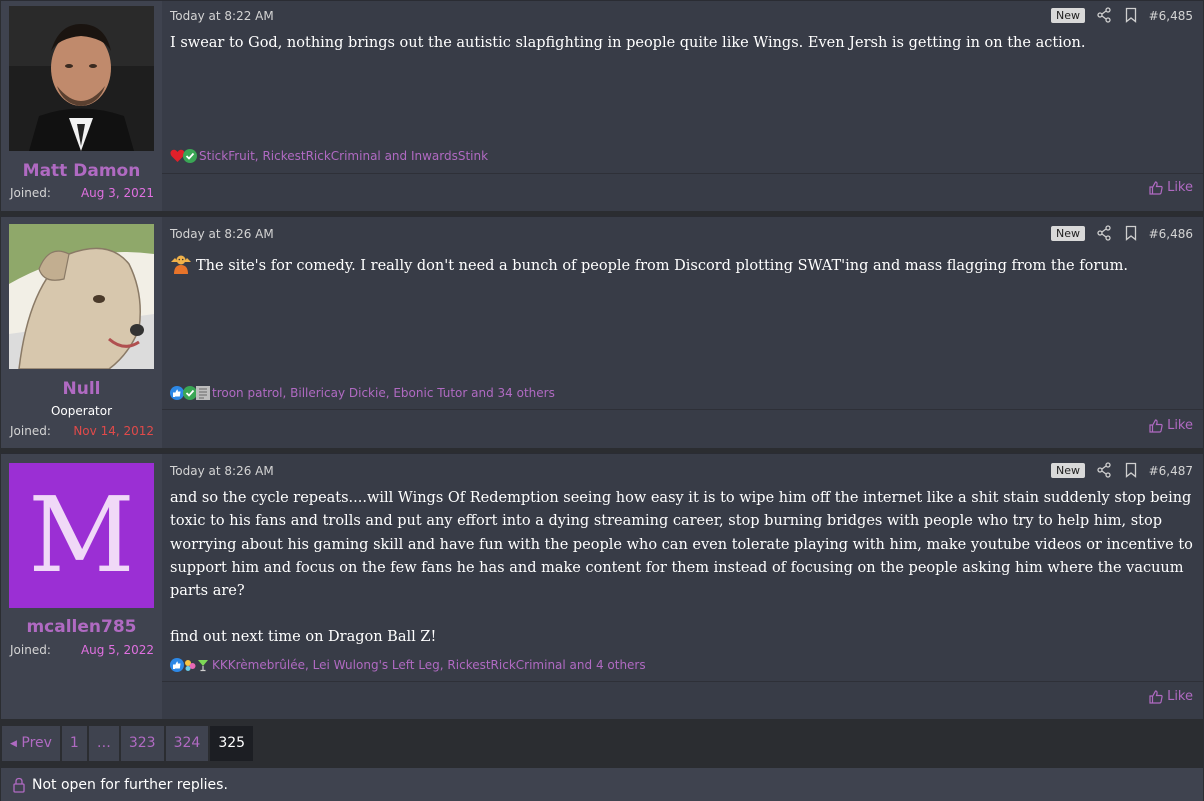  I want to click on newspaper-icon, so click(203, 393).